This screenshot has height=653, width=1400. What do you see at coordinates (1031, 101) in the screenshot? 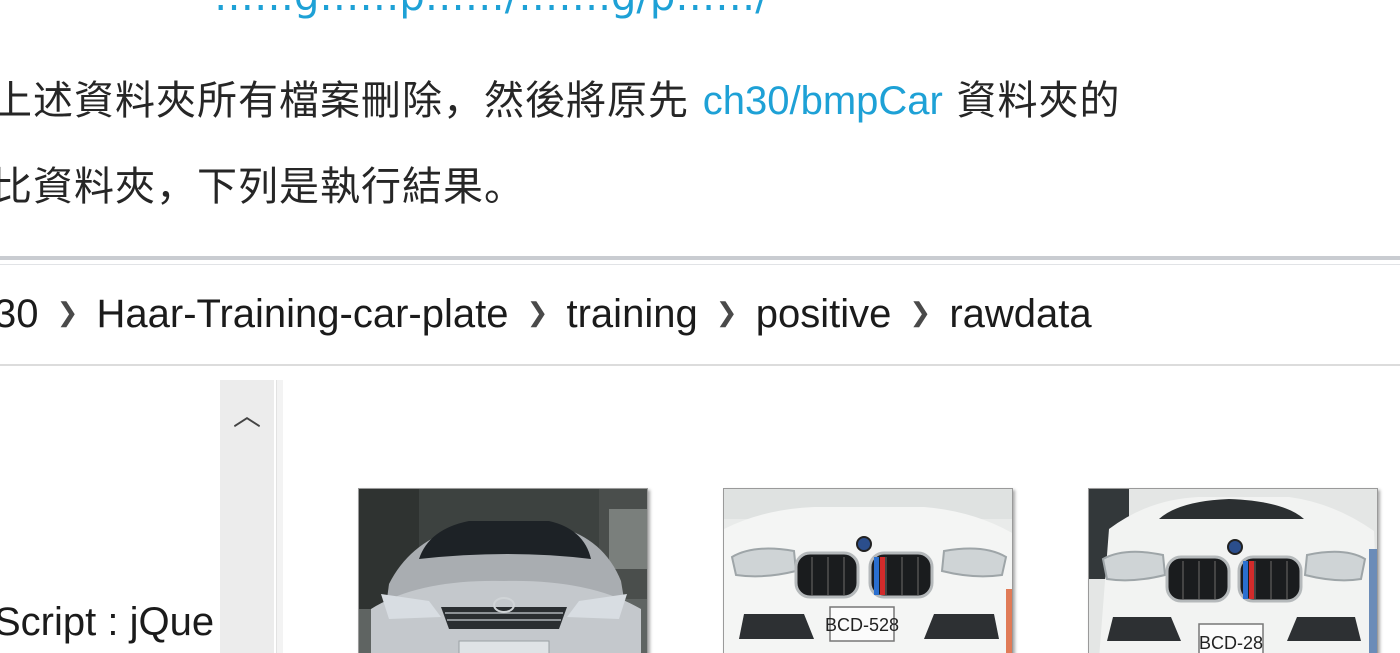
I see `paragraph-text: 資料夾的` at bounding box center [1031, 101].